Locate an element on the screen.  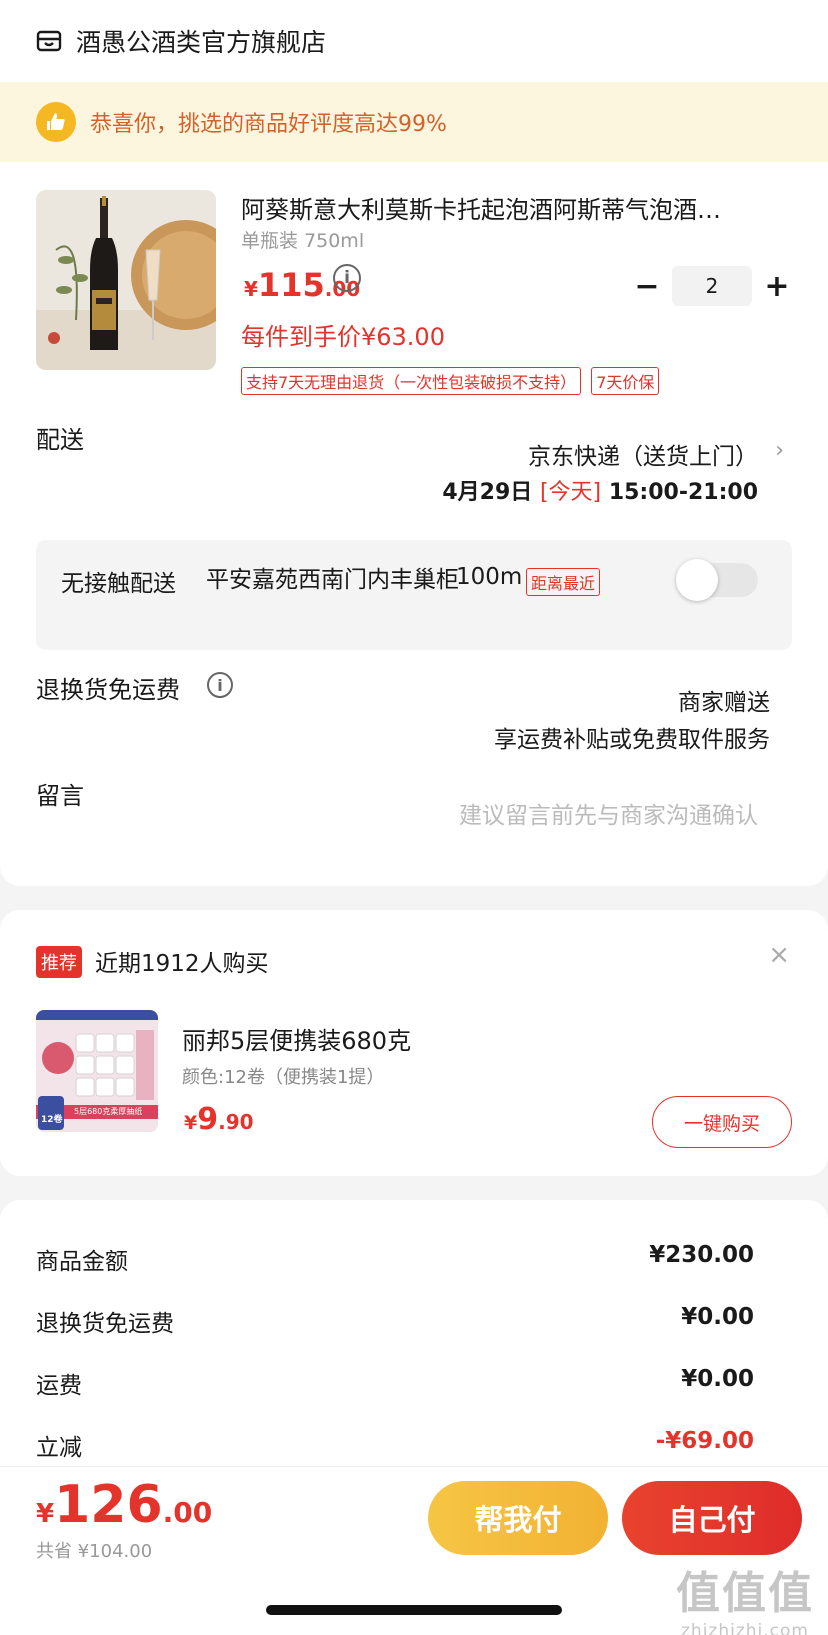
contactless-toggle is located at coordinates (717, 580).